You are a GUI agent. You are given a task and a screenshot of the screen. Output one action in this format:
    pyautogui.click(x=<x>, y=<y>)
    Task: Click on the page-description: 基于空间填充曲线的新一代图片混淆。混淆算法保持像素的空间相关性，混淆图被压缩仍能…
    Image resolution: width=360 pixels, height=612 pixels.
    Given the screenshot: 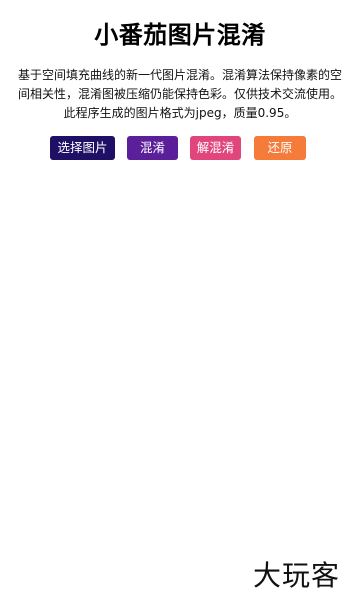 What is the action you would take?
    pyautogui.click(x=179, y=94)
    